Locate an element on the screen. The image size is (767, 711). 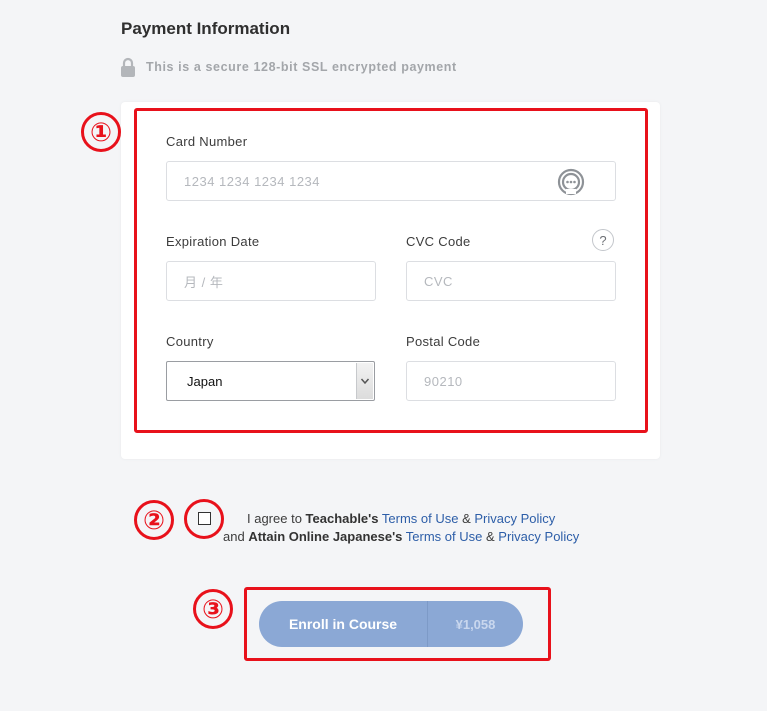
expiration-placeholder: 月 / 年 is located at coordinates (204, 282).